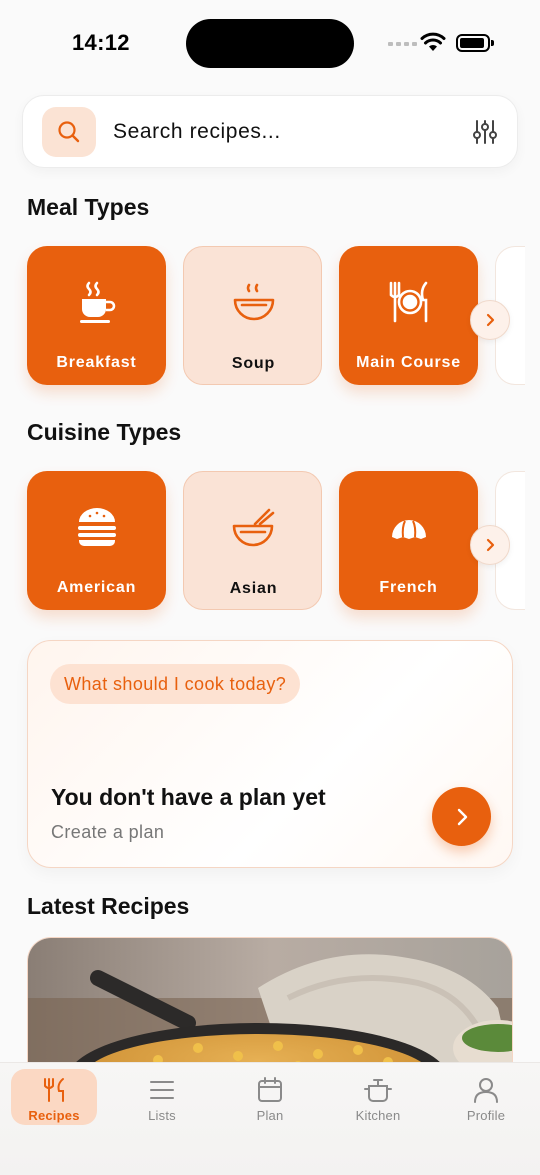 This screenshot has width=540, height=1175. What do you see at coordinates (408, 302) in the screenshot?
I see `plate-cutlery-icon` at bounding box center [408, 302].